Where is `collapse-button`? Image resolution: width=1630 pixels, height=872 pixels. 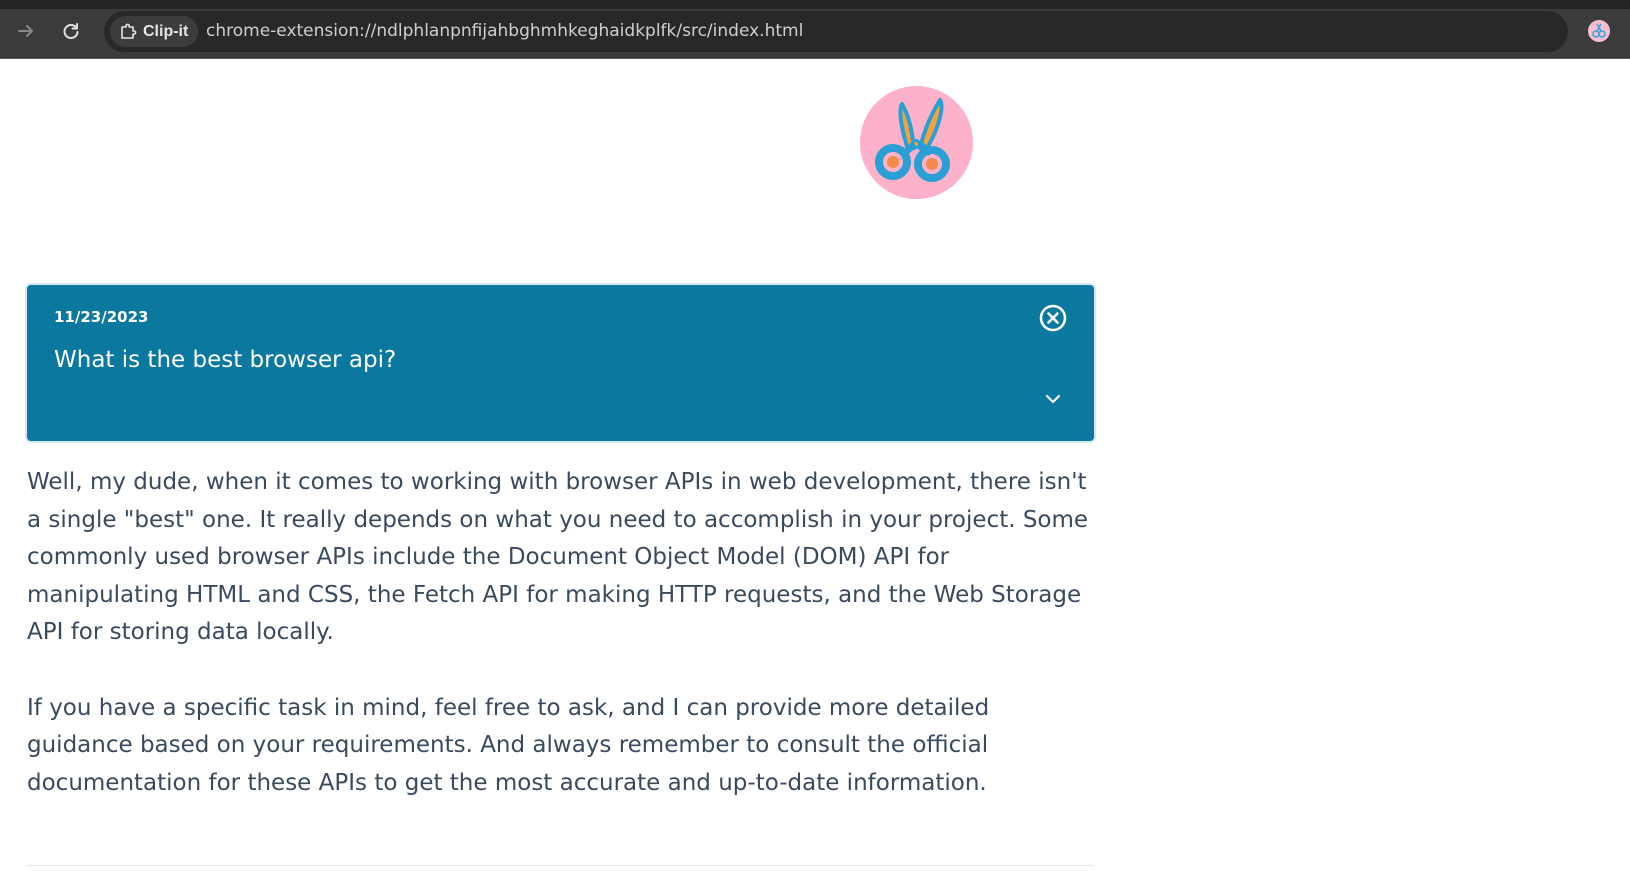
collapse-button is located at coordinates (1053, 399).